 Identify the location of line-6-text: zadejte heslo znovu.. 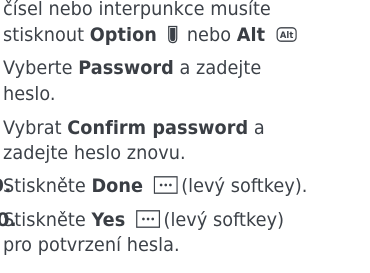
(94, 153).